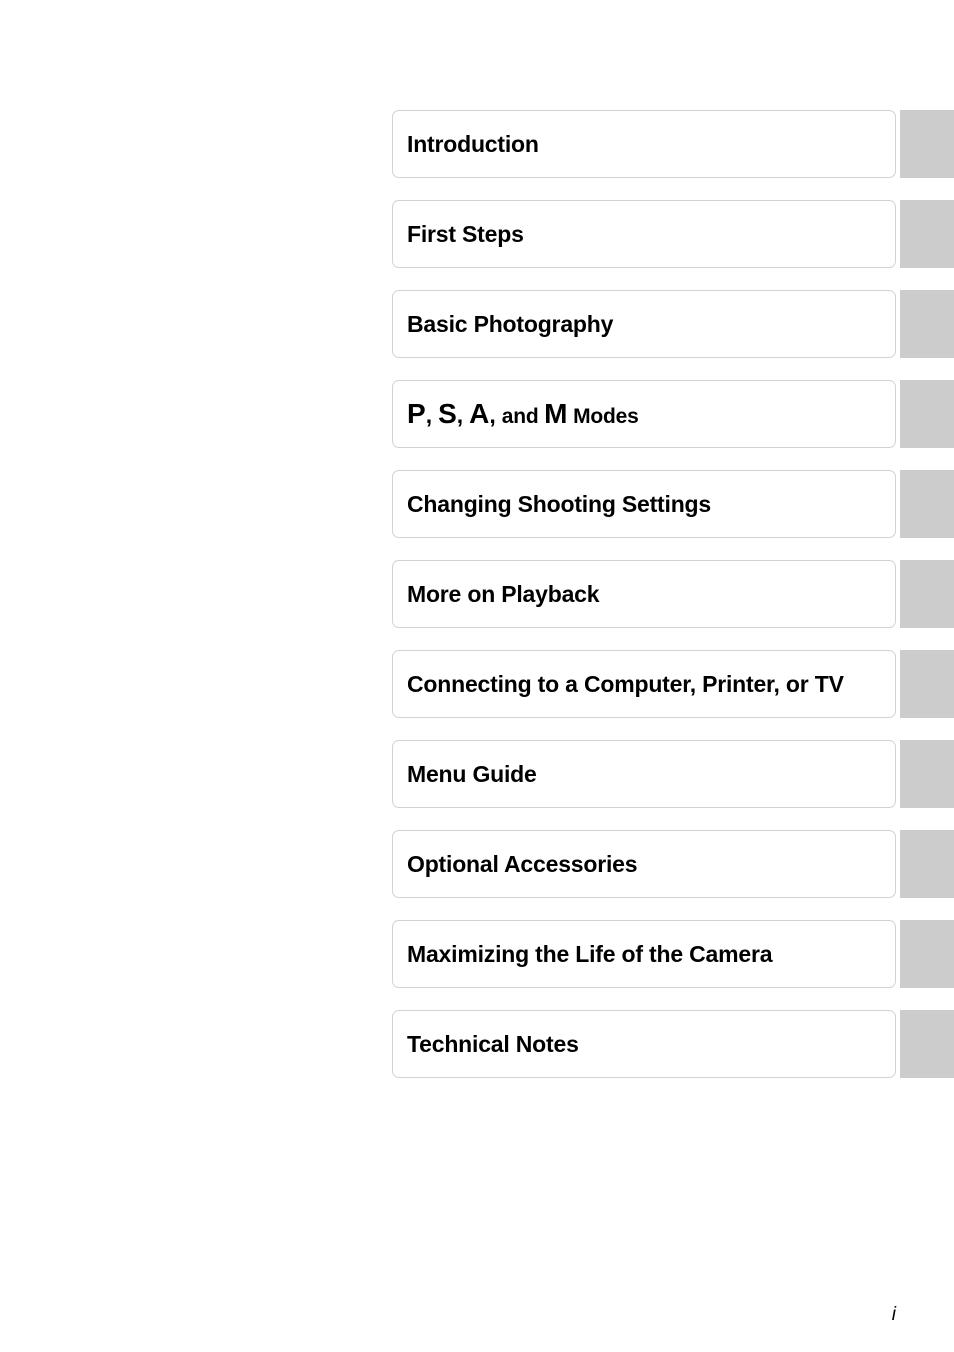 This screenshot has height=1352, width=954. Describe the element at coordinates (479, 413) in the screenshot. I see `mode-letter: A` at that location.